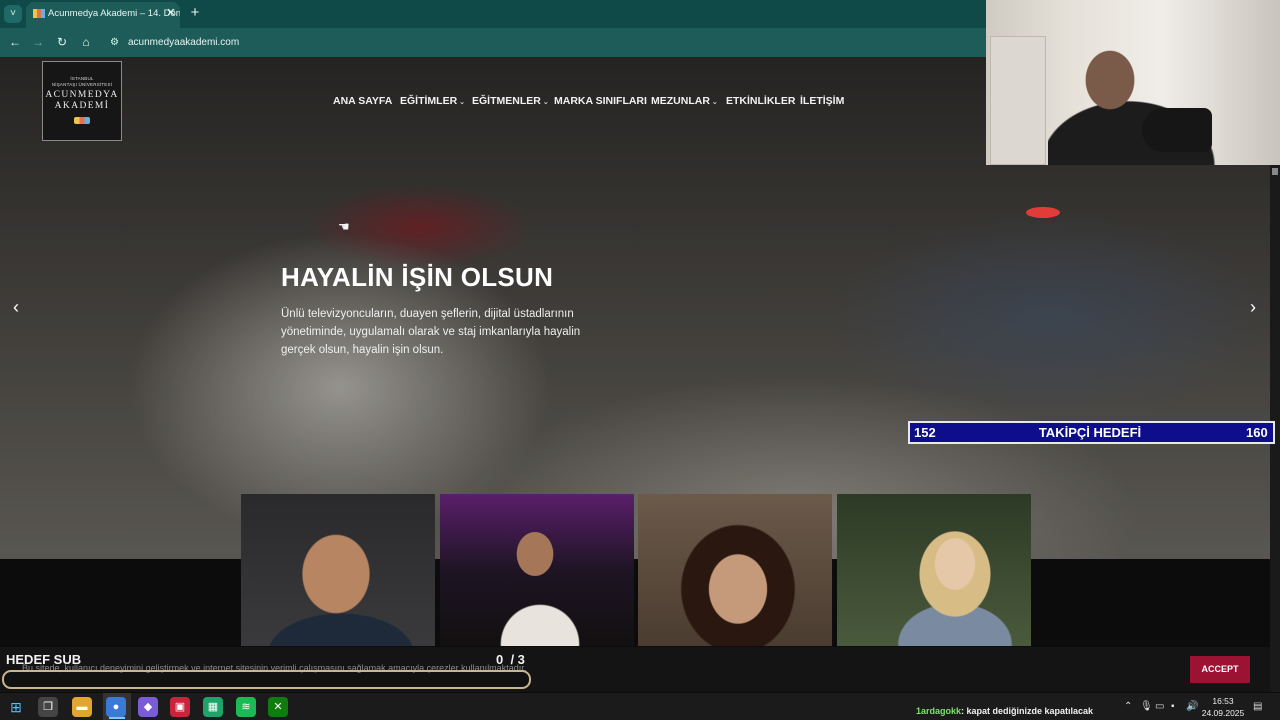 This screenshot has height=720, width=1280. I want to click on nav-courses: EĞİTİMLER ⌄, so click(432, 102).